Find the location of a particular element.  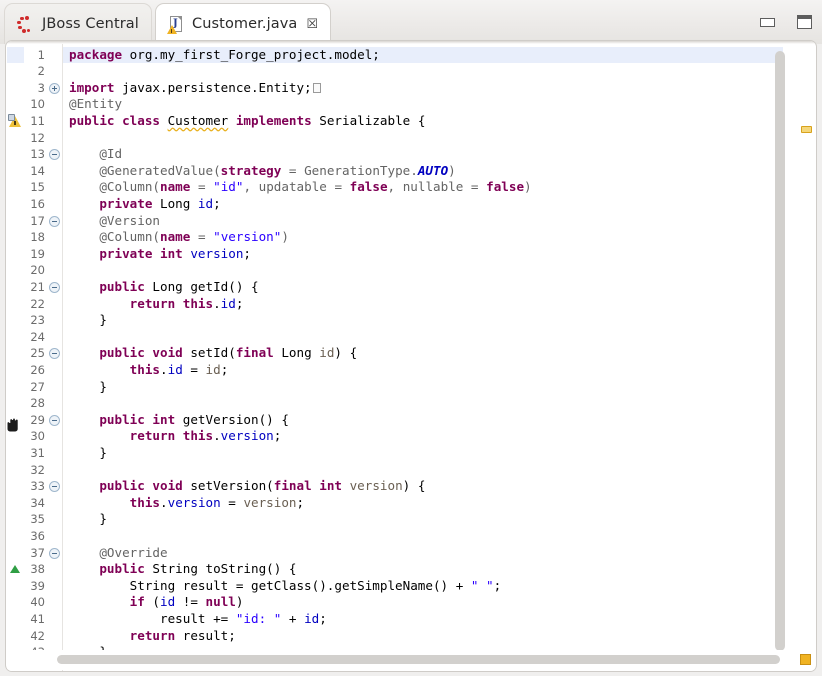

minimize-button is located at coordinates (767, 22).